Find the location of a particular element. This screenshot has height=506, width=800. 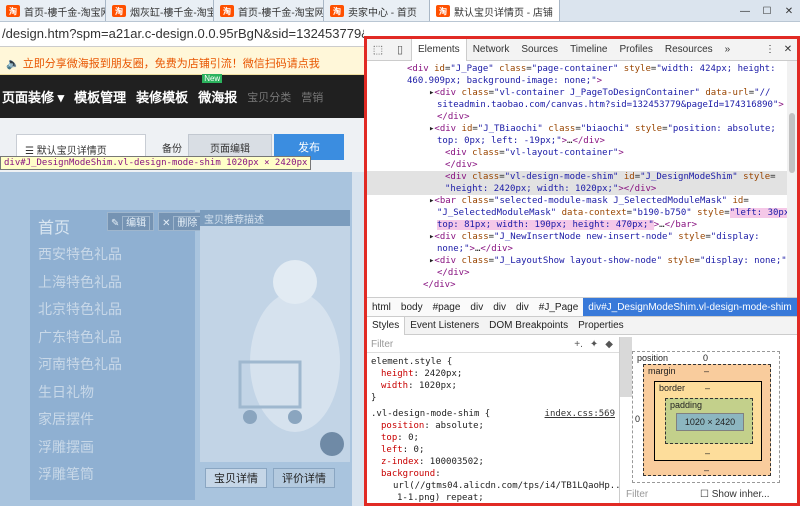

new-badge: New is located at coordinates (212, 78).